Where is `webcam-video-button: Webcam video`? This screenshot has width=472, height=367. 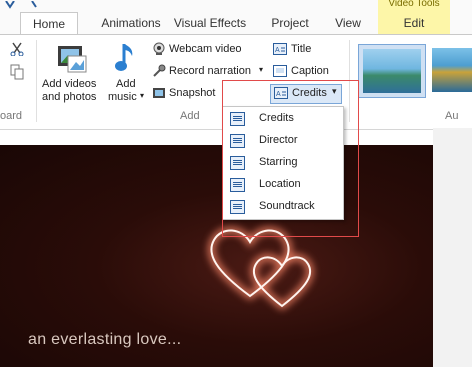
webcam-video-button: Webcam video is located at coordinates (205, 49).